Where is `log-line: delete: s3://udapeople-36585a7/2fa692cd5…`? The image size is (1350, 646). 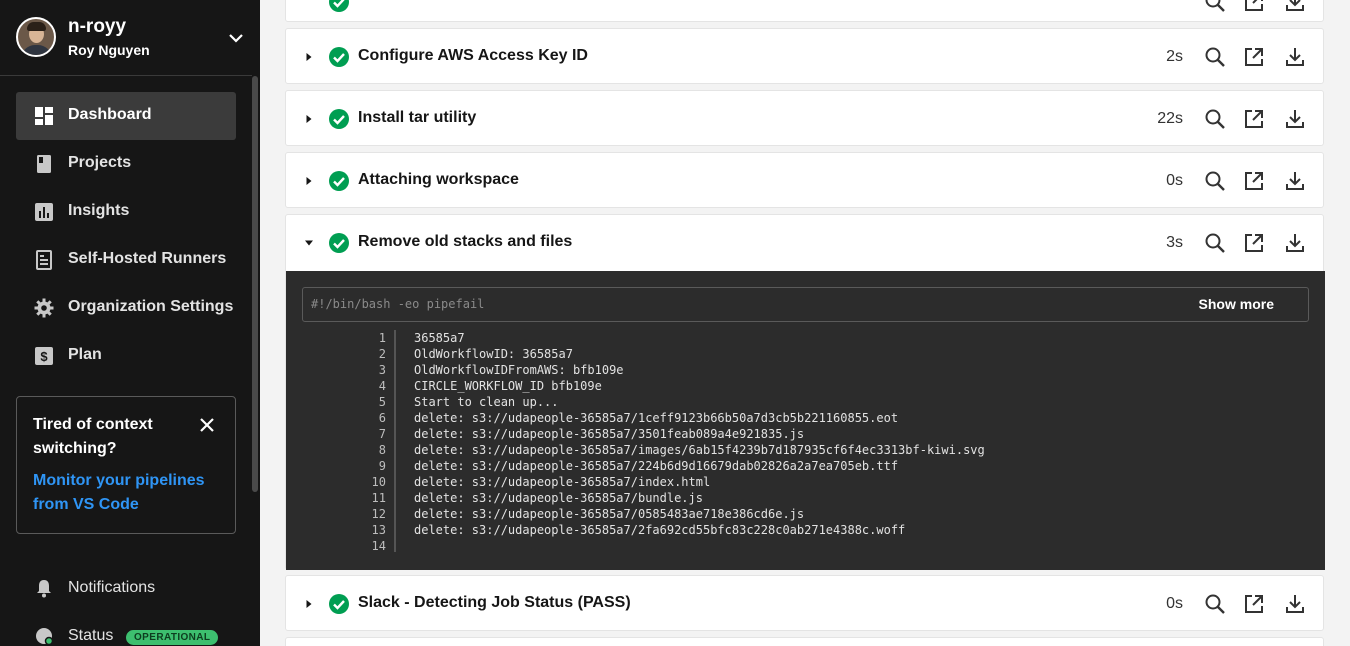 log-line: delete: s3://udapeople-36585a7/2fa692cd5… is located at coordinates (660, 530).